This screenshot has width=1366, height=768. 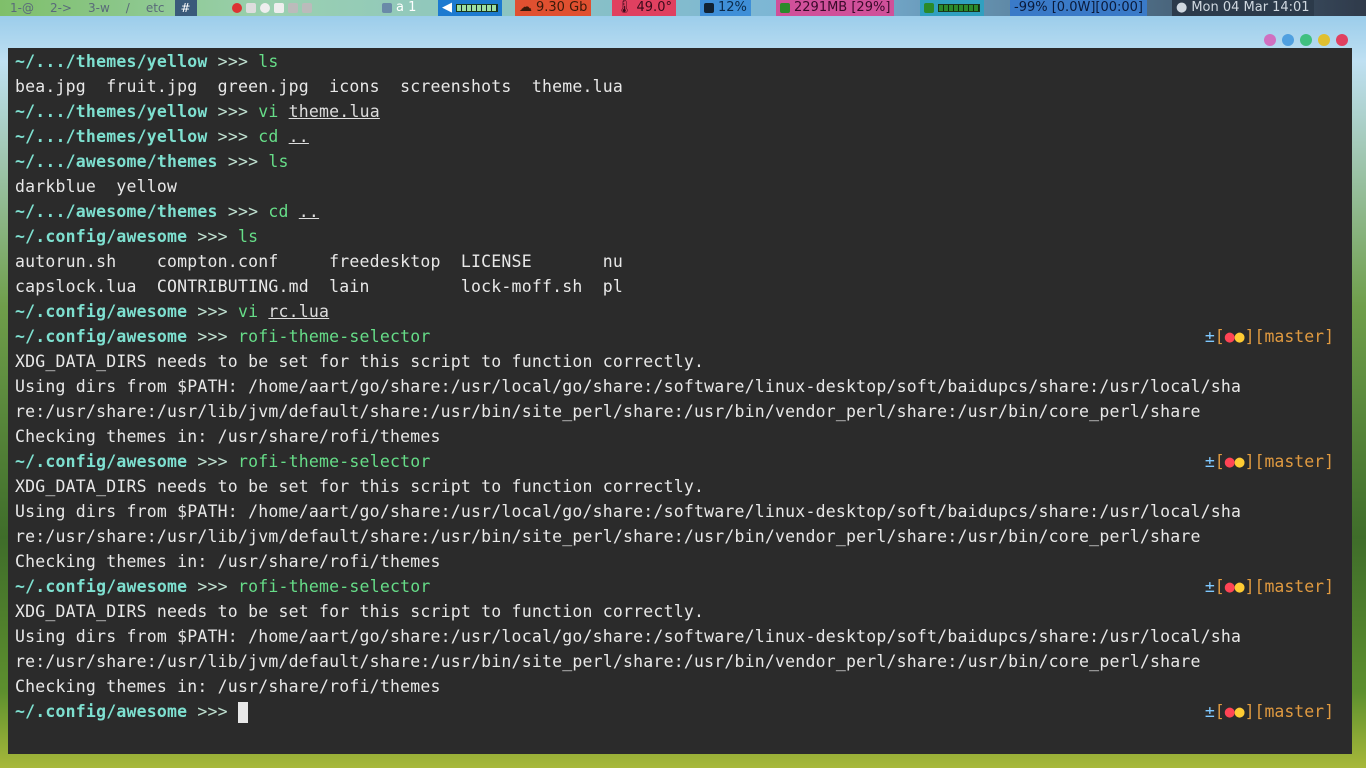 I want to click on date-value: Mon 04 Mar, so click(x=1230, y=7).